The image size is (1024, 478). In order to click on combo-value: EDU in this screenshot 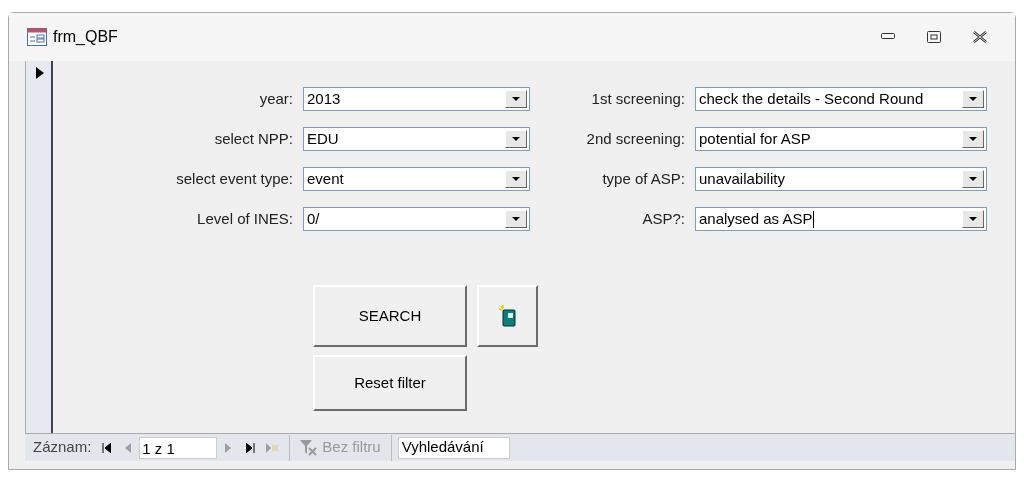, I will do `click(323, 138)`.